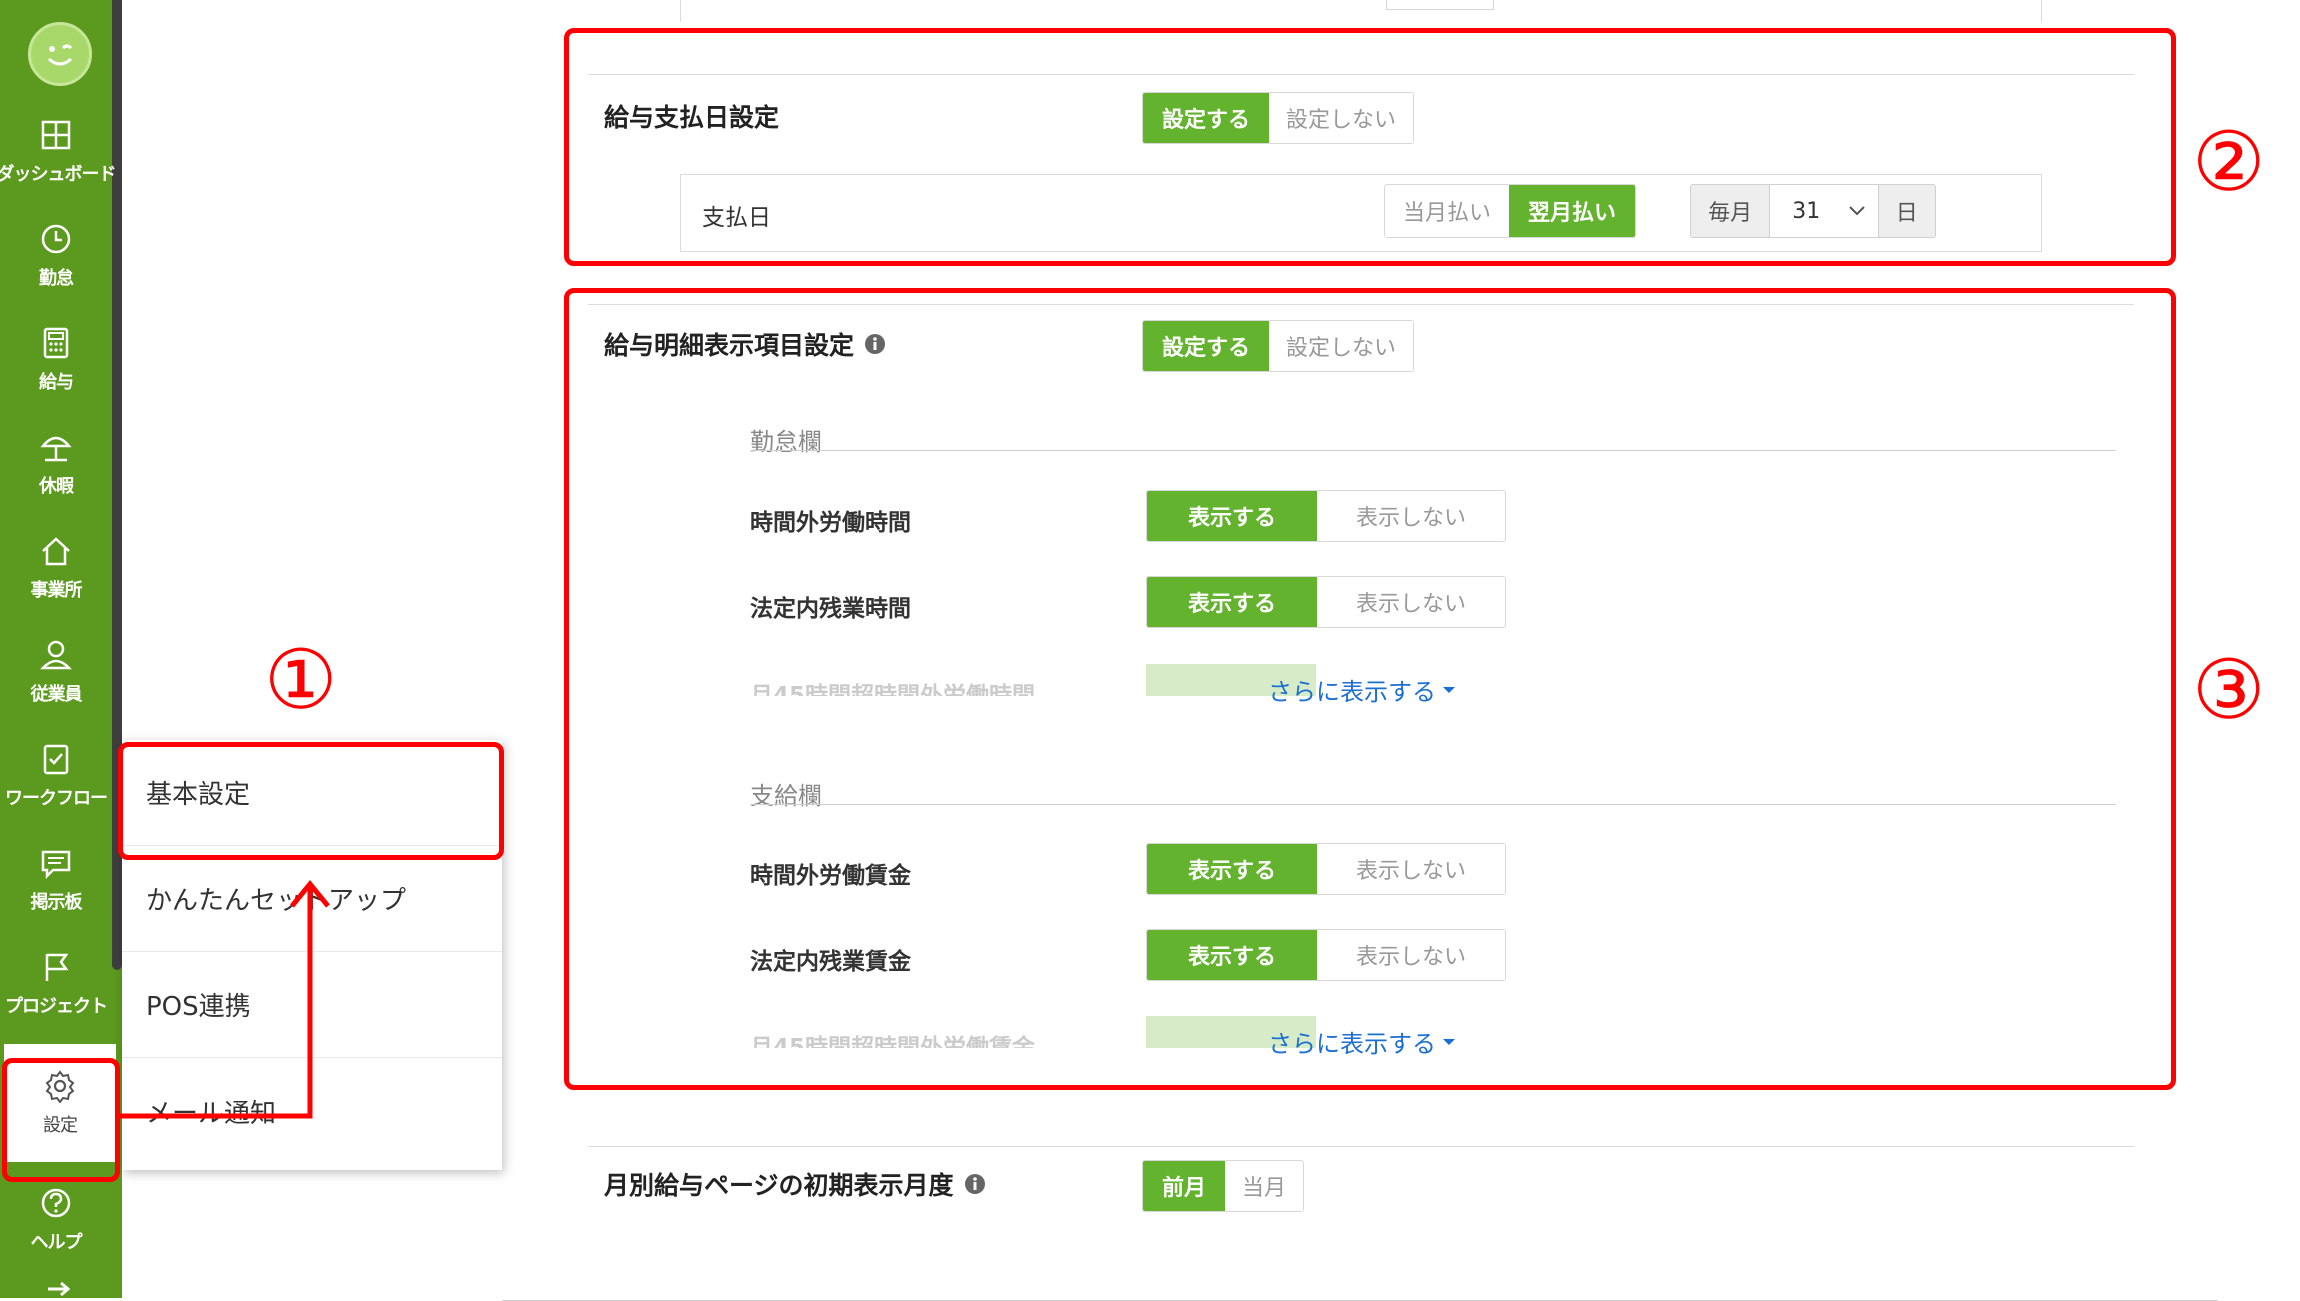 This screenshot has height=1301, width=2300. What do you see at coordinates (2229, 162) in the screenshot?
I see `annotation-number-two: ②` at bounding box center [2229, 162].